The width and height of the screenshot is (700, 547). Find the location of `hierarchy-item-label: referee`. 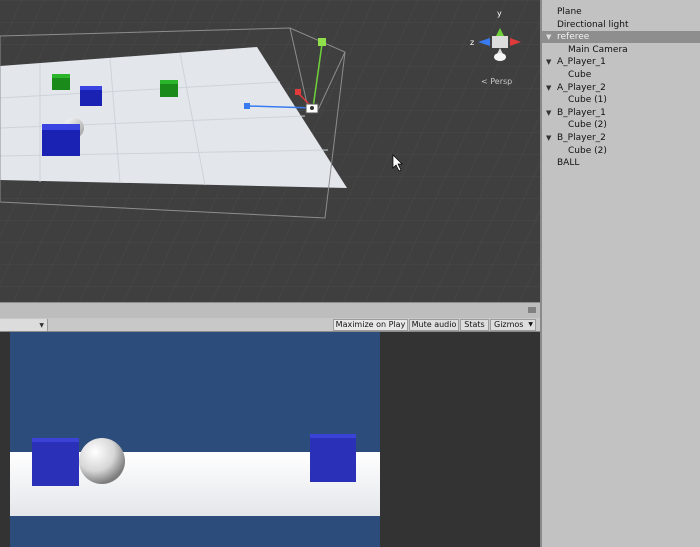

hierarchy-item-label: referee is located at coordinates (573, 37).